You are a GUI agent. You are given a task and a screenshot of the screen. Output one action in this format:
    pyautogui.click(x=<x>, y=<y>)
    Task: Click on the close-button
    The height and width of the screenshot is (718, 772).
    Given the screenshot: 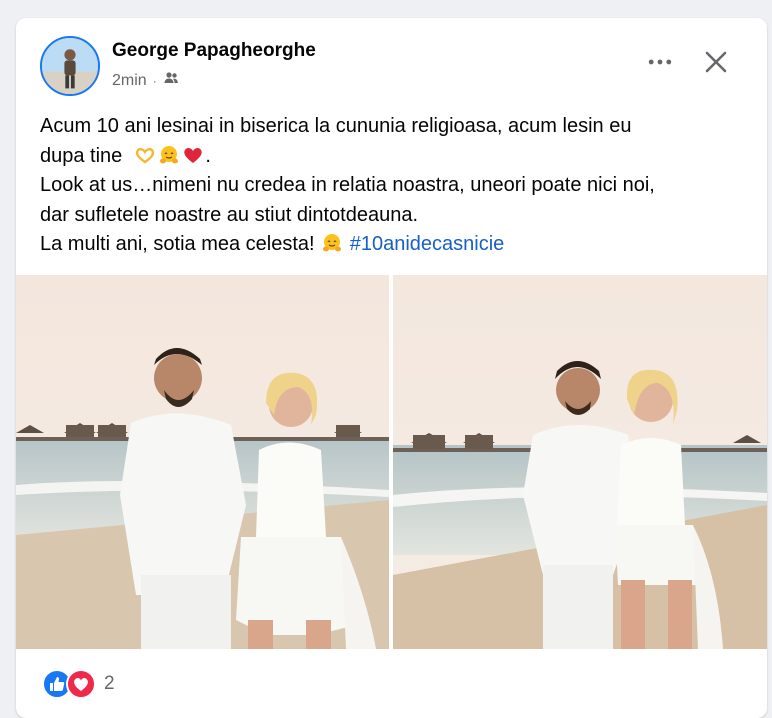 What is the action you would take?
    pyautogui.click(x=716, y=62)
    